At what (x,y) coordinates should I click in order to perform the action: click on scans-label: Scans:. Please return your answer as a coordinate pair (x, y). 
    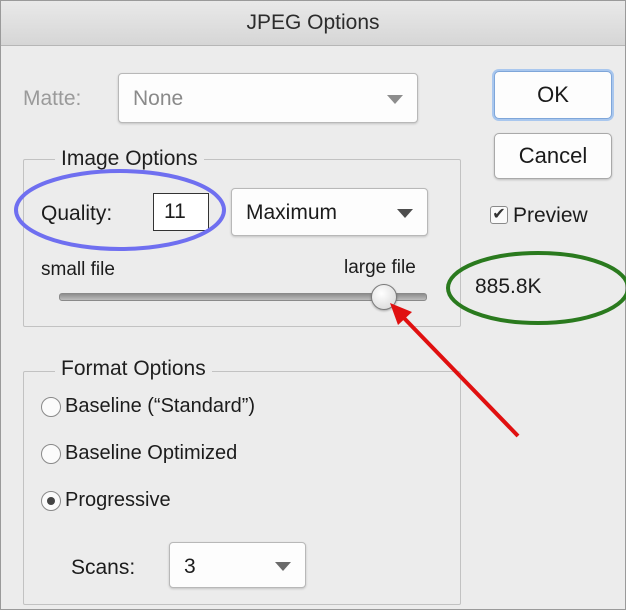
    Looking at the image, I should click on (103, 567).